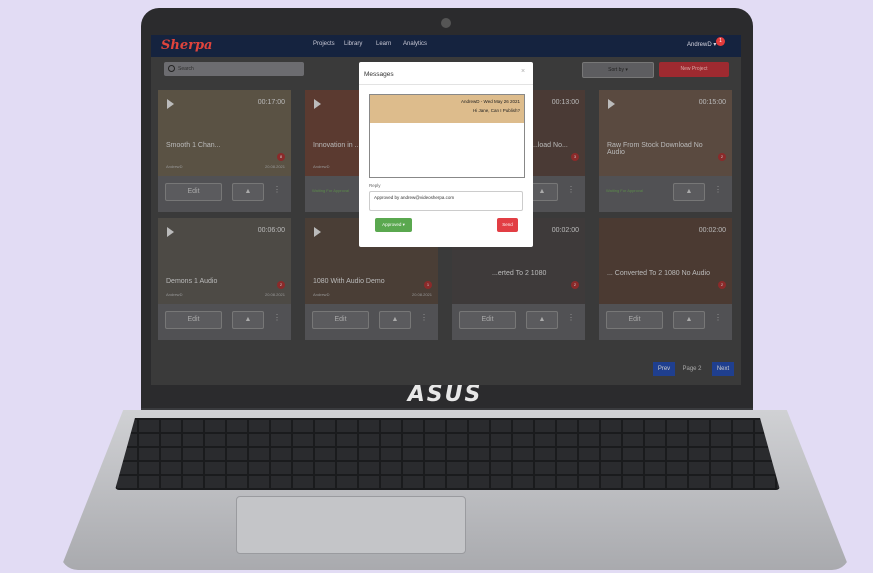 This screenshot has width=873, height=573. Describe the element at coordinates (496, 110) in the screenshot. I see `message-body: Hi Jane, Can I Publish?` at that location.